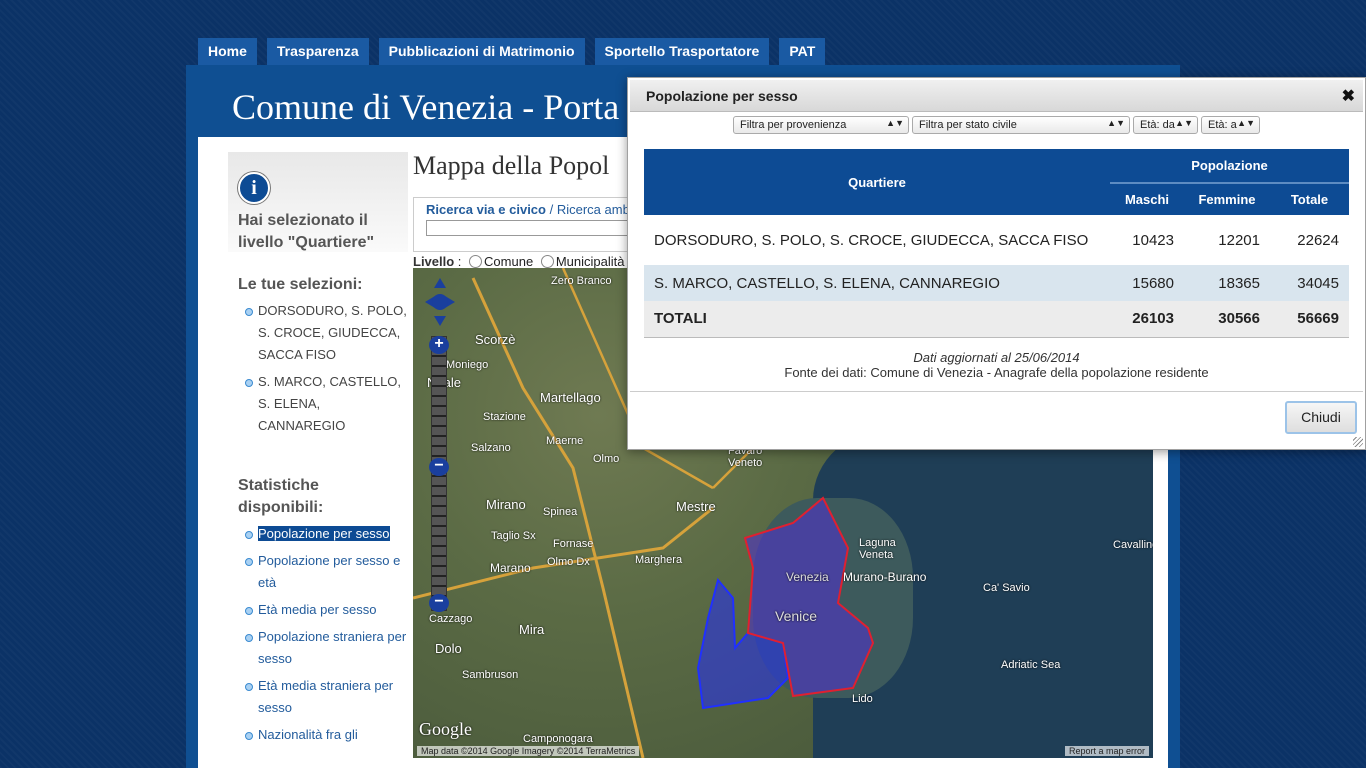  What do you see at coordinates (323, 735) in the screenshot?
I see `stat-link-nazionalita: Nazionalità fra gli` at bounding box center [323, 735].